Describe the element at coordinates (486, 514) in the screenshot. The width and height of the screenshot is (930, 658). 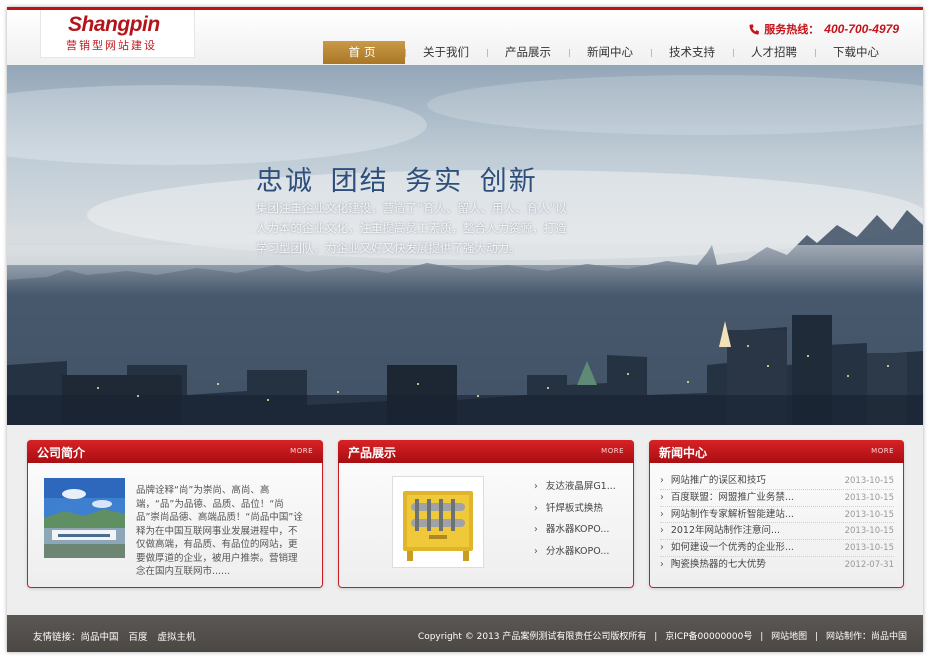
I see `products-box: 产品展示 MORE 友达液` at that location.